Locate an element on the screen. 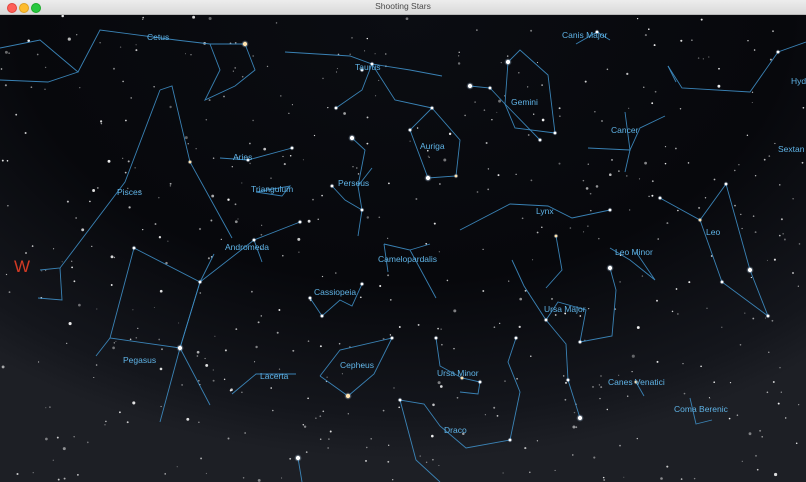 The height and width of the screenshot is (482, 806). label-aries: Aries is located at coordinates (242, 157).